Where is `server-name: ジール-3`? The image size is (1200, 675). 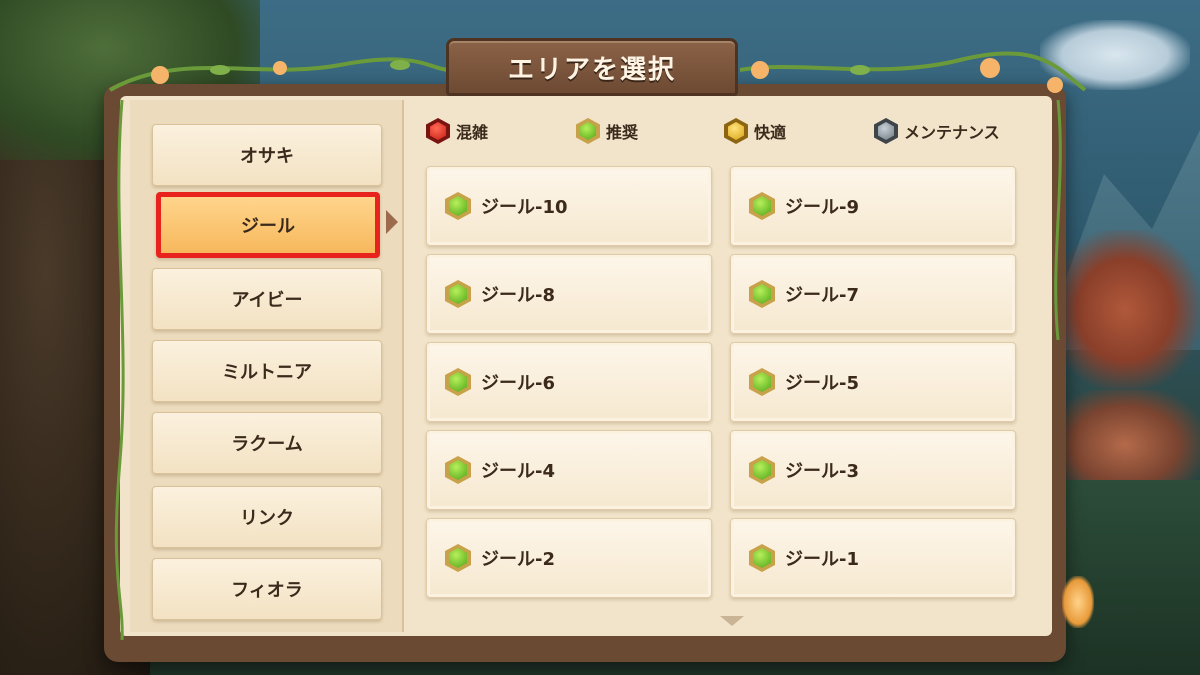 server-name: ジール-3 is located at coordinates (822, 471).